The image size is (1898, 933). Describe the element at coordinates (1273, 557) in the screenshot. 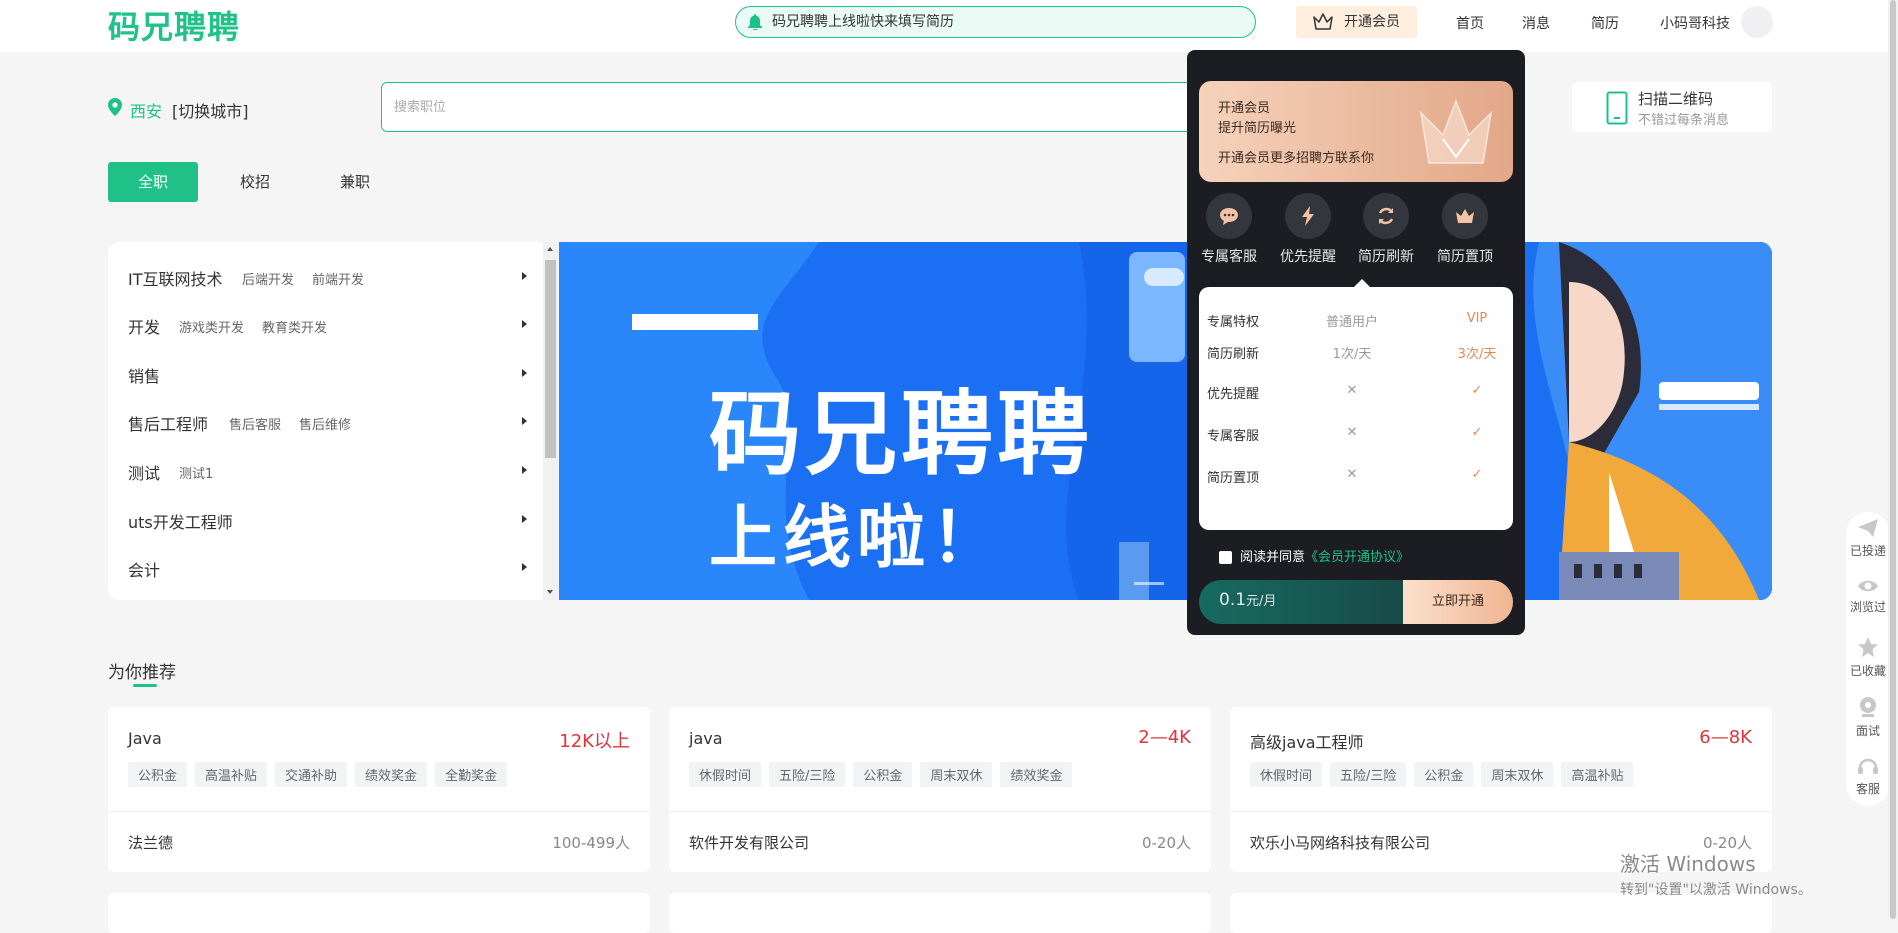

I see `agree-text: 阅读并同意` at that location.